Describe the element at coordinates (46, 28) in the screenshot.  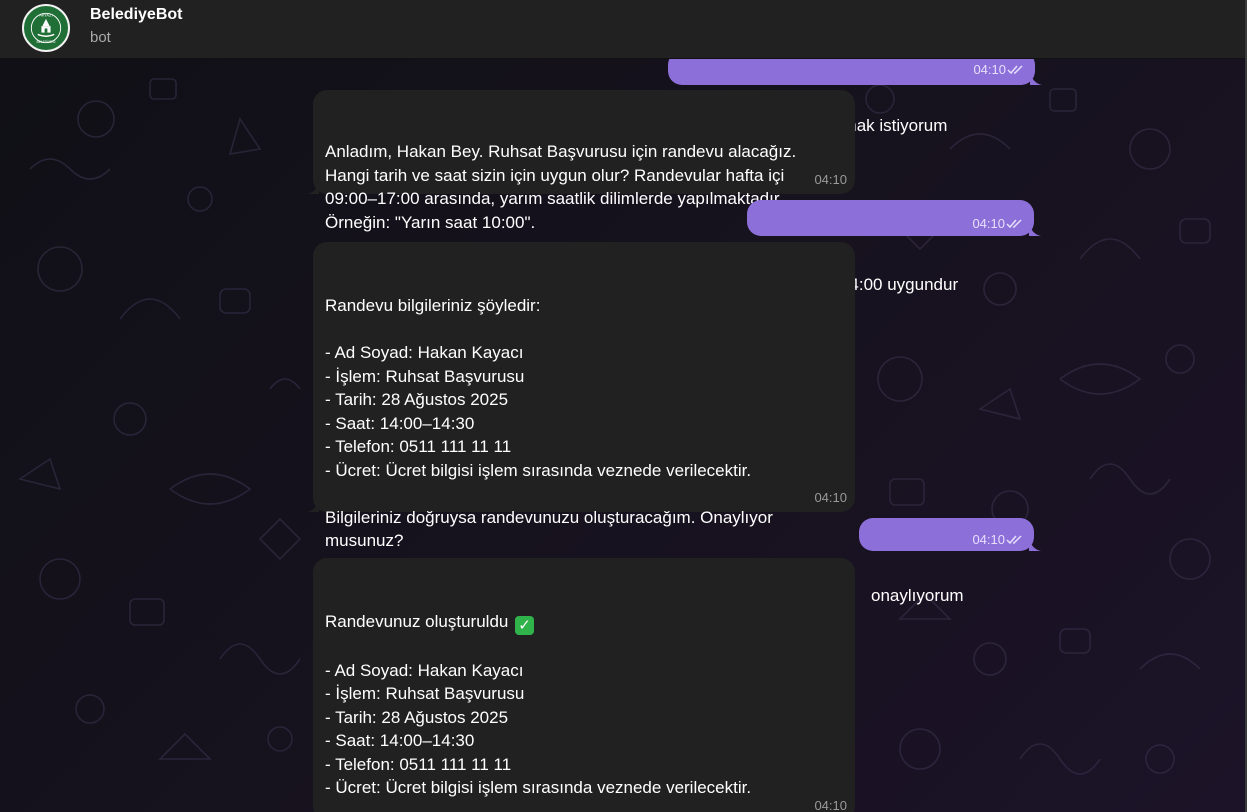
I see `municipality-logo-icon: AKYAZI BELEDİYESİ` at that location.